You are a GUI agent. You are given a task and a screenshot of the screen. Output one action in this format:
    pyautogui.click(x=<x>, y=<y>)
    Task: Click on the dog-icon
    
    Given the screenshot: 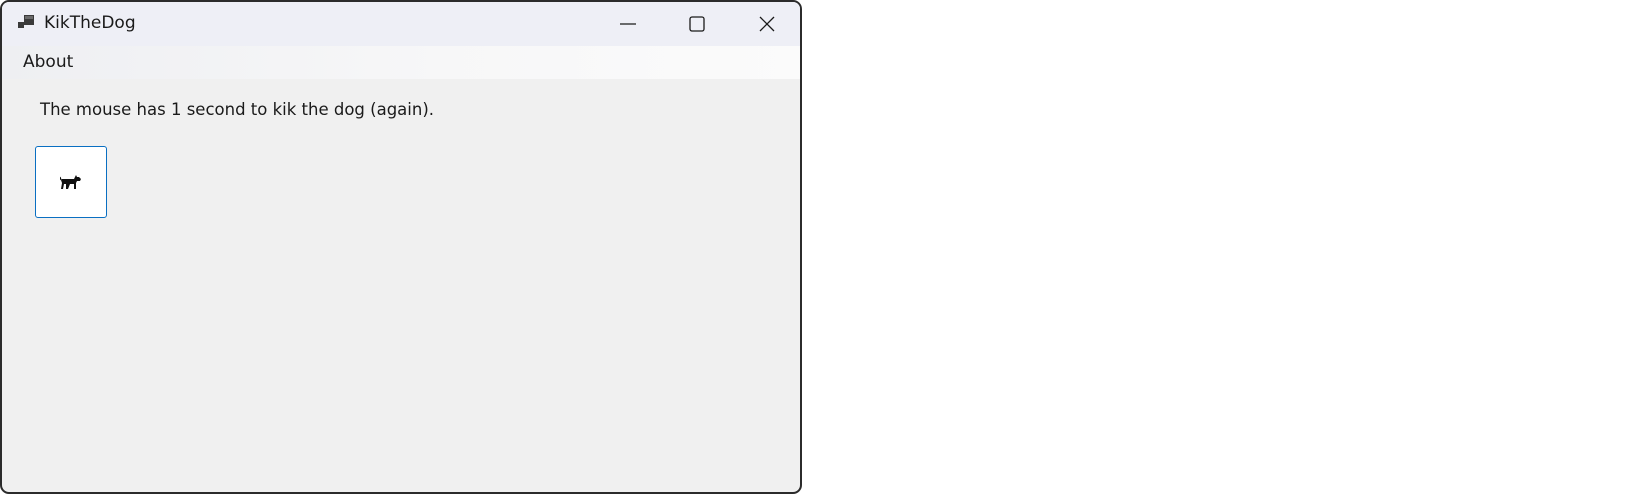 What is the action you would take?
    pyautogui.click(x=70, y=182)
    